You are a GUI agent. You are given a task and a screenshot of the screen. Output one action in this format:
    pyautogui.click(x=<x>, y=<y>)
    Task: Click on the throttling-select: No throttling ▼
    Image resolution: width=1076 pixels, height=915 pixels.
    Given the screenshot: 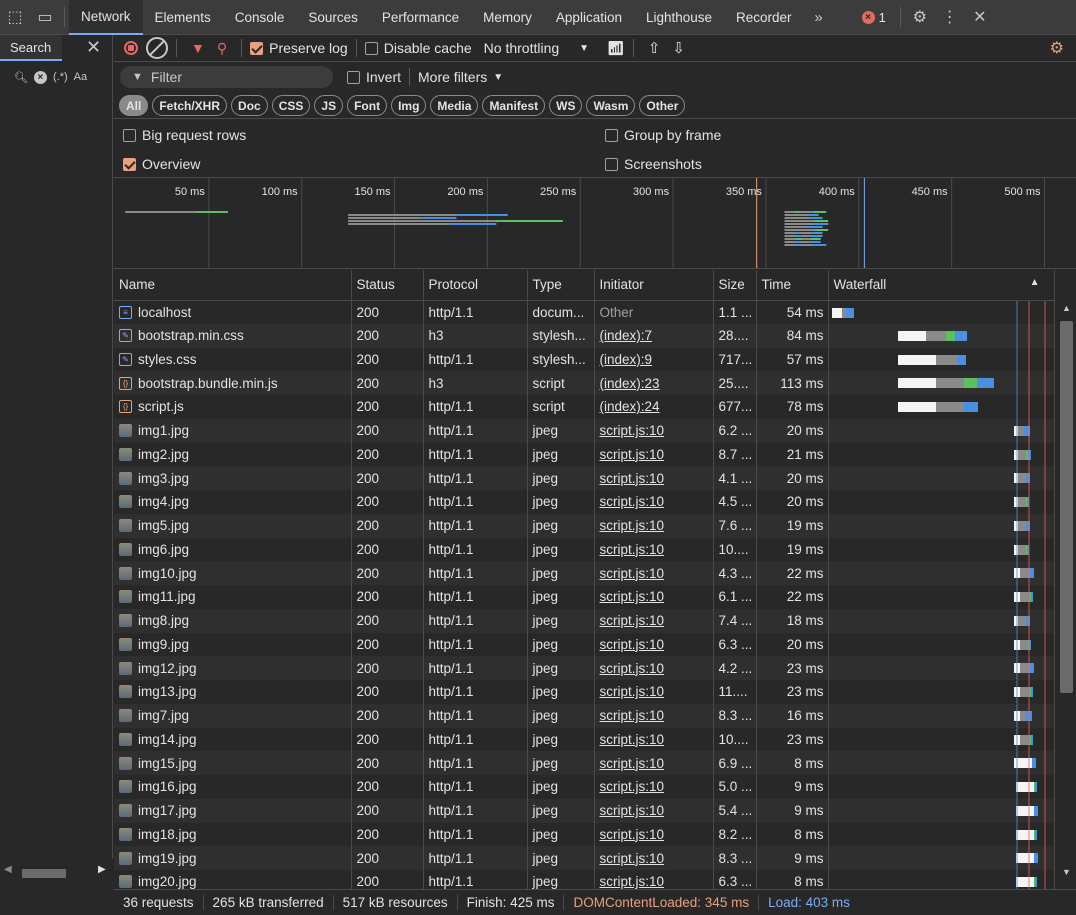 What is the action you would take?
    pyautogui.click(x=536, y=48)
    